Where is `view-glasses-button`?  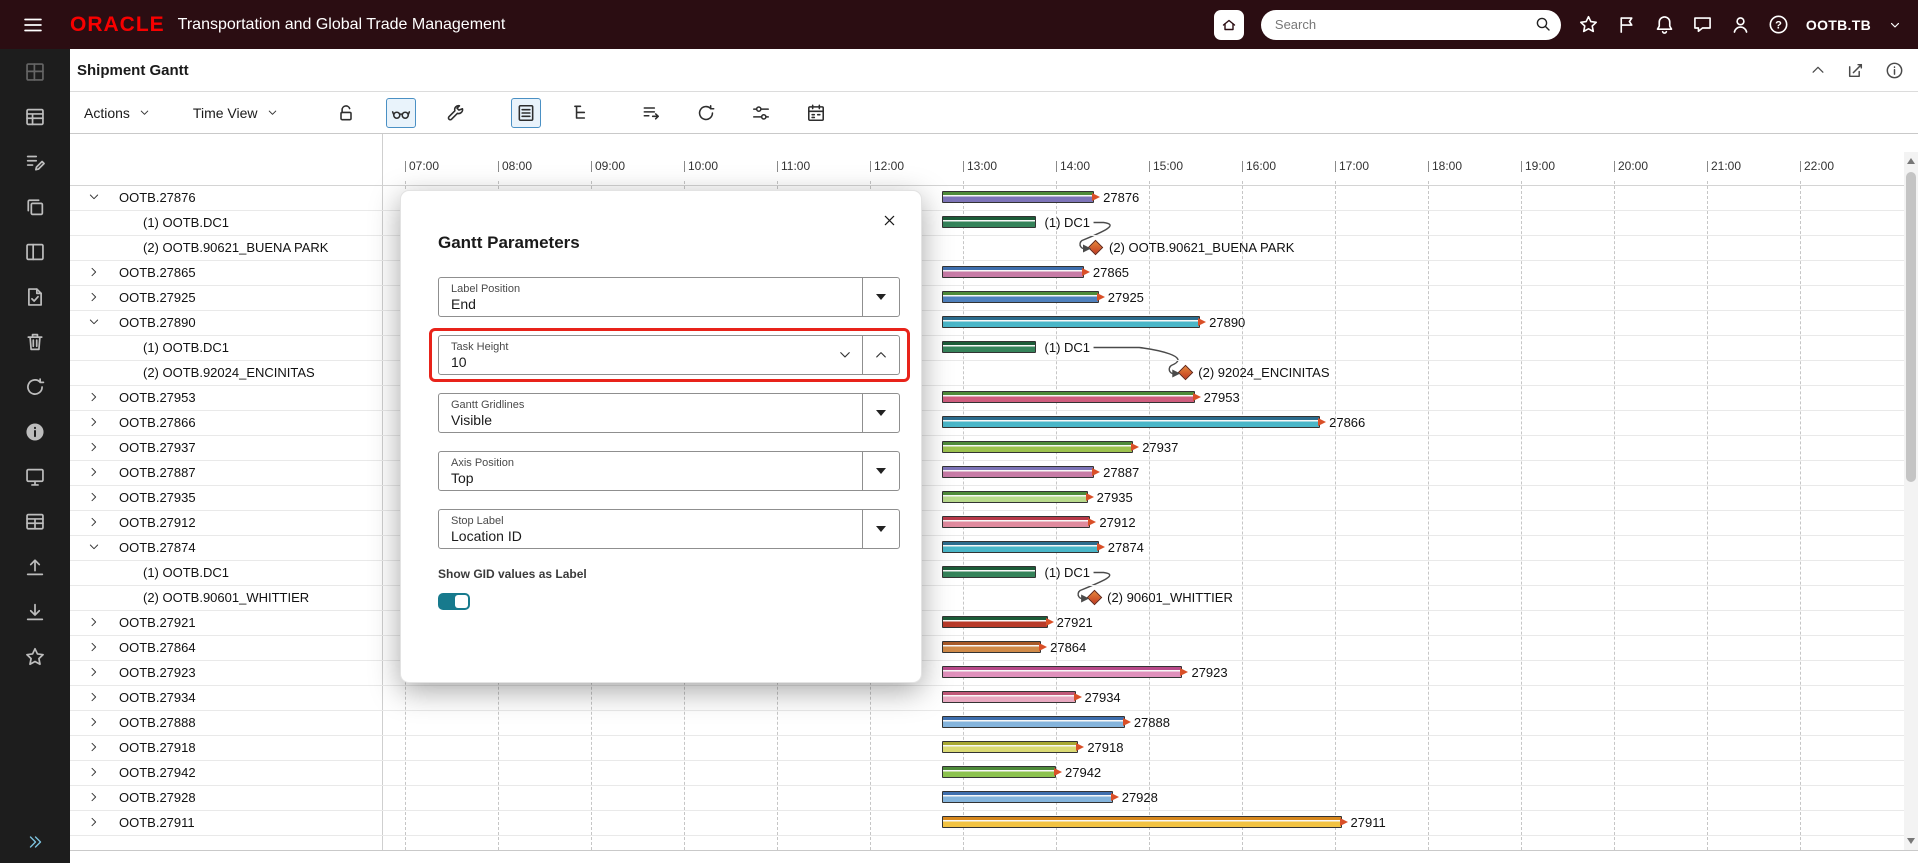 view-glasses-button is located at coordinates (400, 112).